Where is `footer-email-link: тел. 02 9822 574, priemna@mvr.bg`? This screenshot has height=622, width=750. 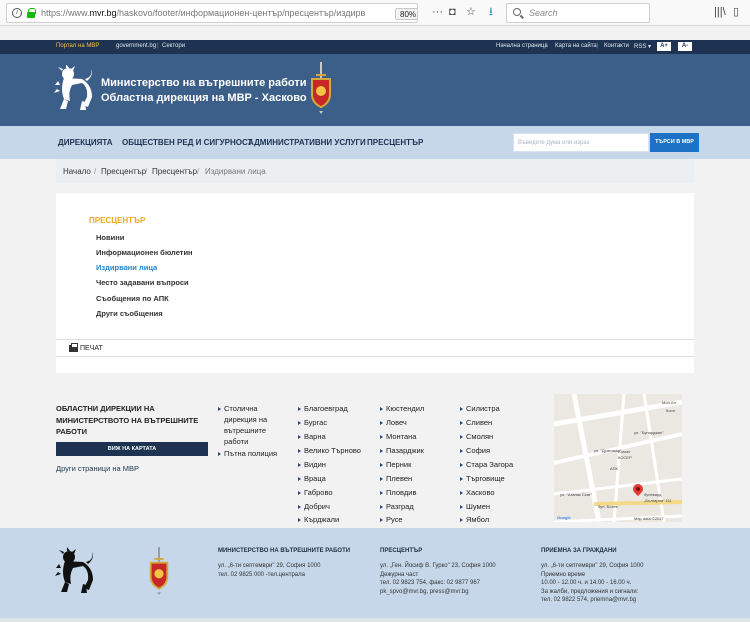
footer-email-link: тел. 02 9822 574, priemna@mvr.bg is located at coordinates (592, 600).